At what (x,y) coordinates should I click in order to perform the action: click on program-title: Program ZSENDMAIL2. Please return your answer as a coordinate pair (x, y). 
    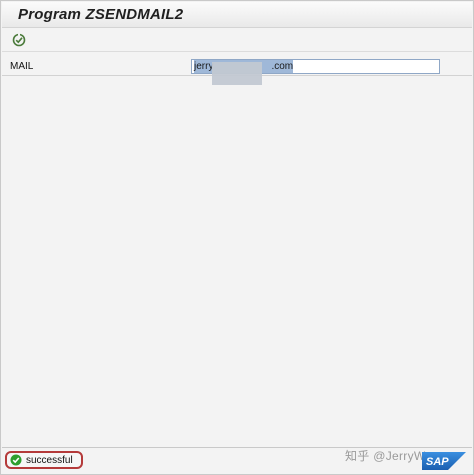
    Looking at the image, I should click on (101, 14).